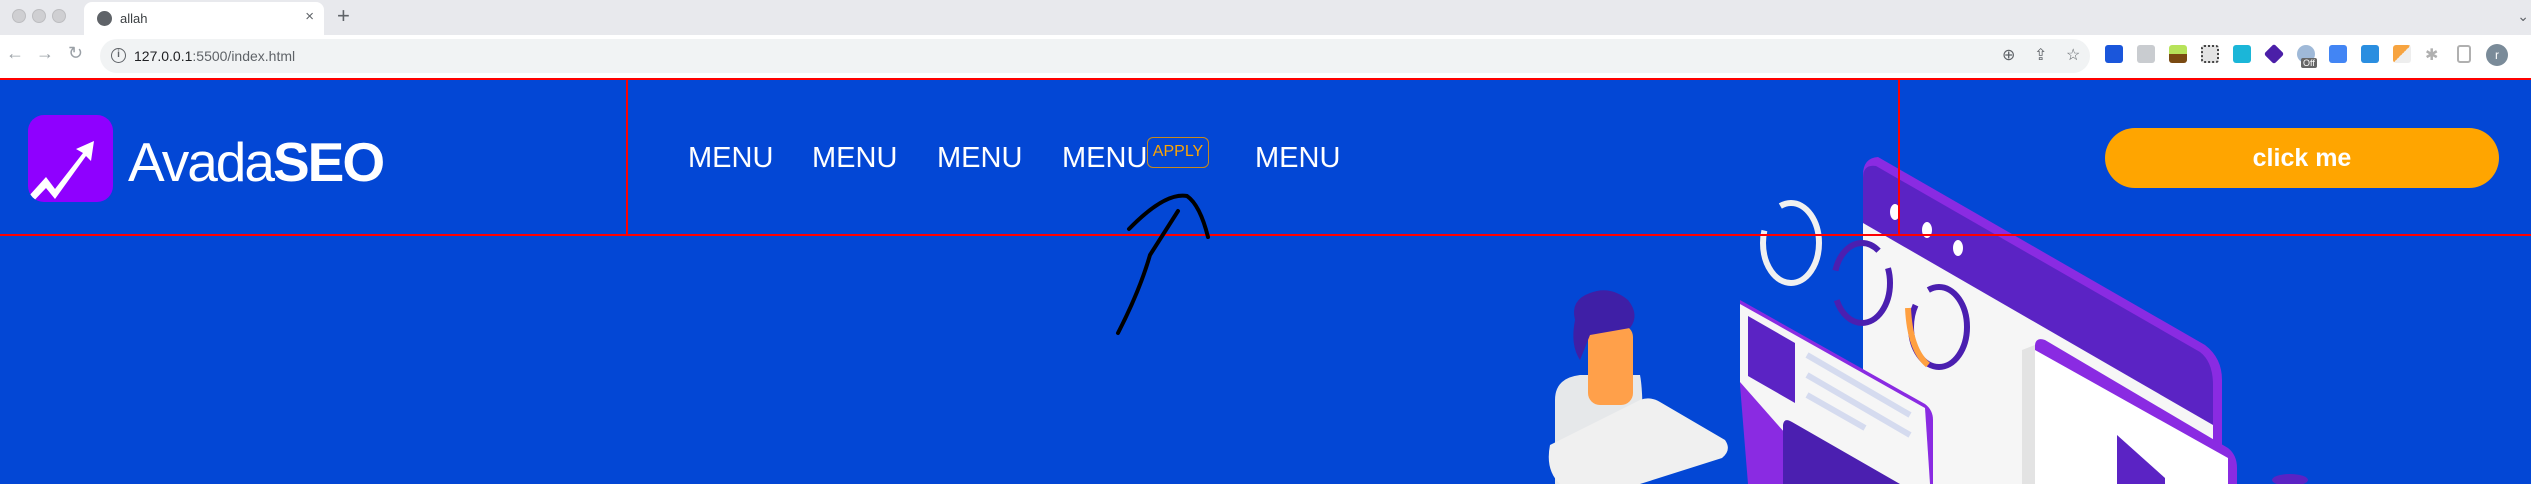 This screenshot has height=484, width=2531. What do you see at coordinates (730, 158) in the screenshot?
I see `nav-menu-1: MENU` at bounding box center [730, 158].